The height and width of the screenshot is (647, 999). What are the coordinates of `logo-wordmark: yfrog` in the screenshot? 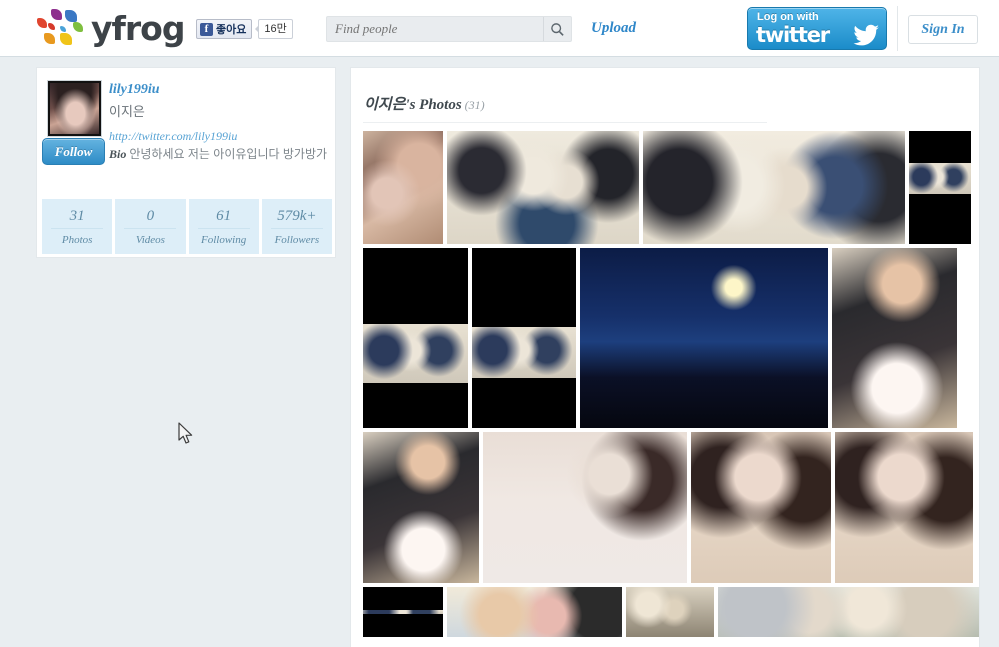 It's located at (138, 28).